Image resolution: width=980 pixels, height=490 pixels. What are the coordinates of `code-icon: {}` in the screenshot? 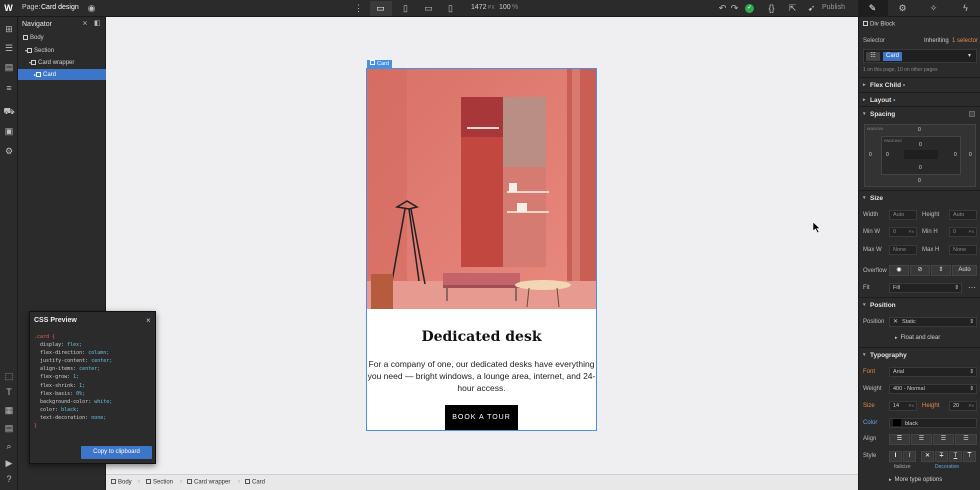 It's located at (771, 8).